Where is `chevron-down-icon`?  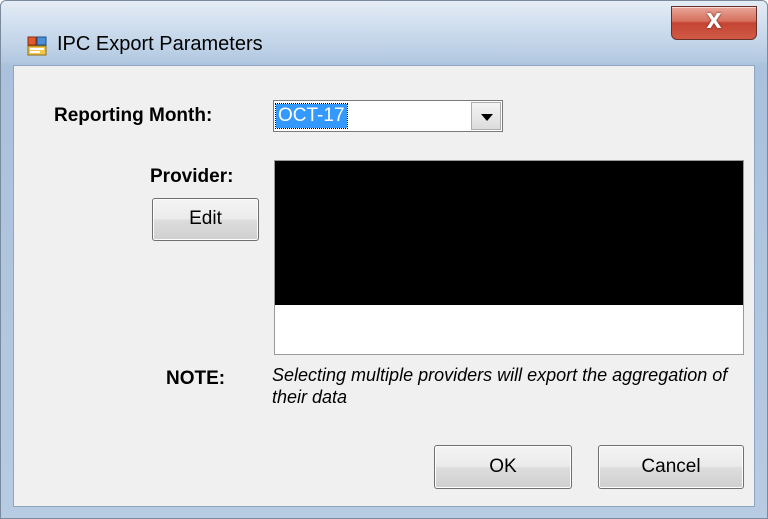 chevron-down-icon is located at coordinates (487, 117).